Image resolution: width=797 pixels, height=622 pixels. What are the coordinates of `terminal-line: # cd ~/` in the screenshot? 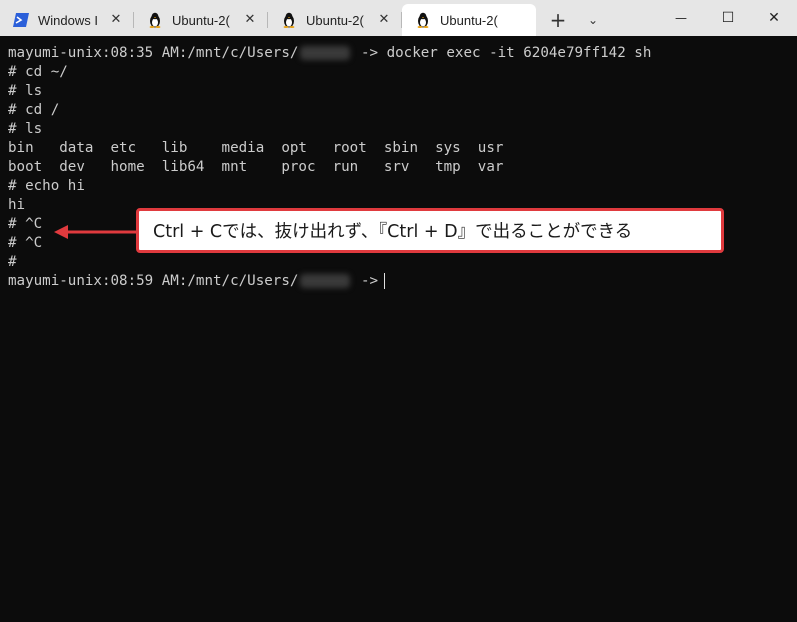 It's located at (38, 72).